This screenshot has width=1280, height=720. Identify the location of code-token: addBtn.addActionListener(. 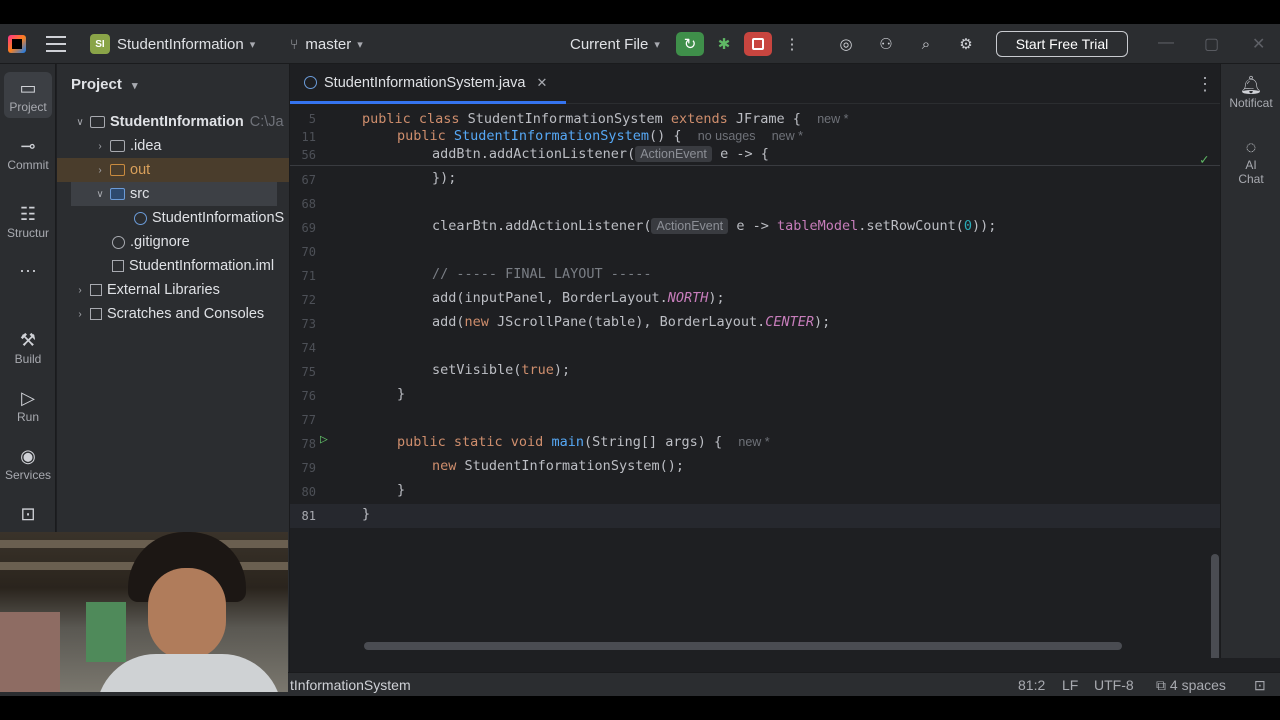
(534, 154).